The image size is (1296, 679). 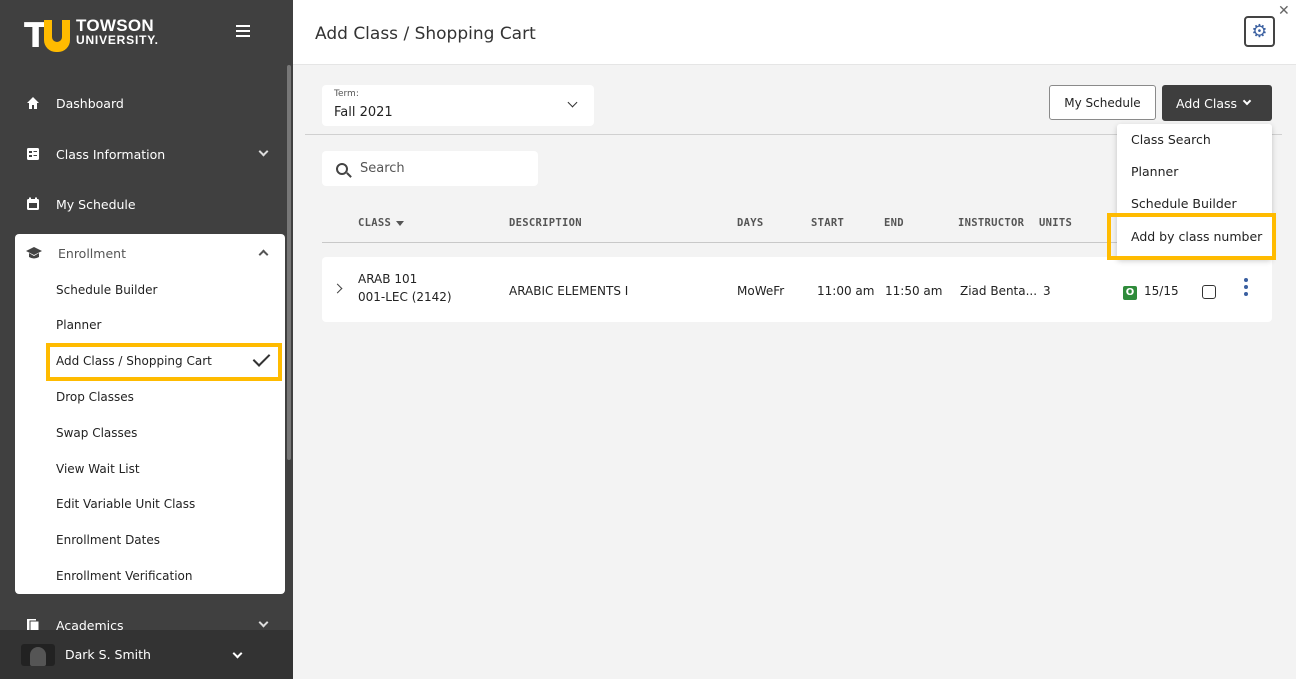 I want to click on sidebar-subitem-schedule-builder: Schedule Builder, so click(x=106, y=290).